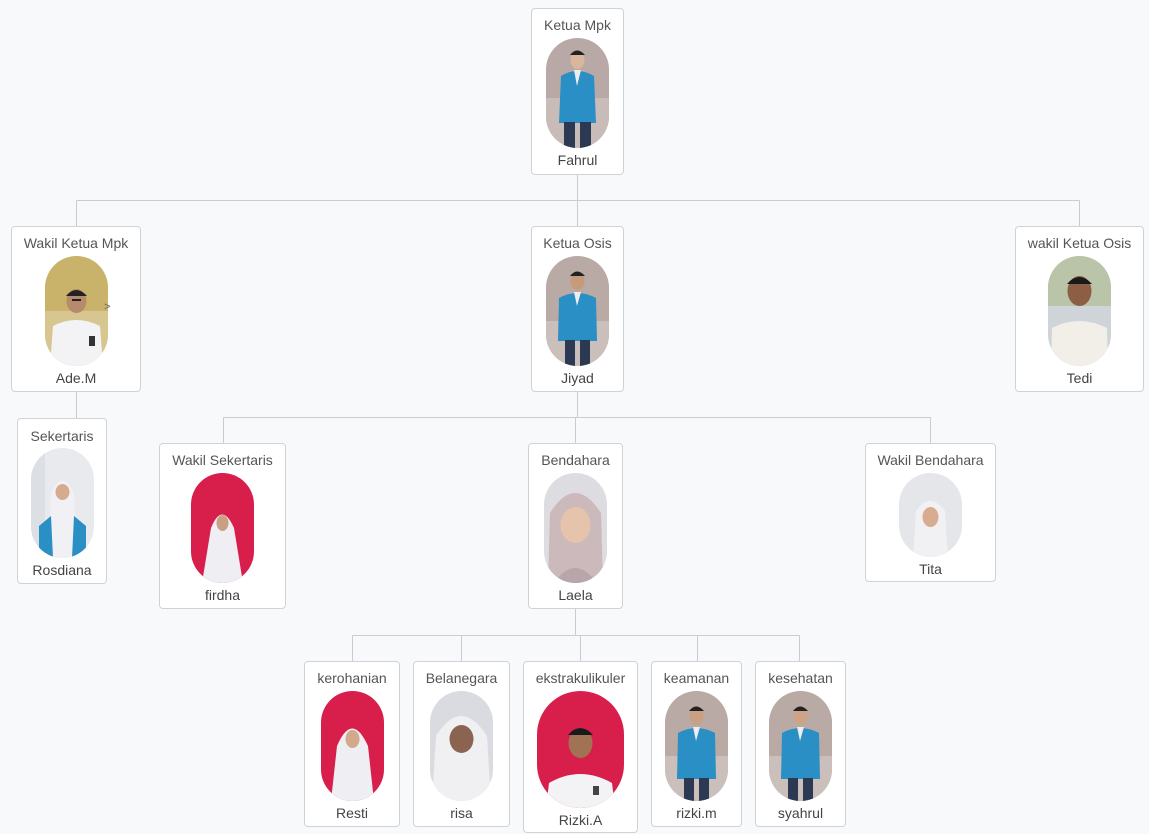 The width and height of the screenshot is (1149, 834). I want to click on role-label: kerohanian, so click(352, 678).